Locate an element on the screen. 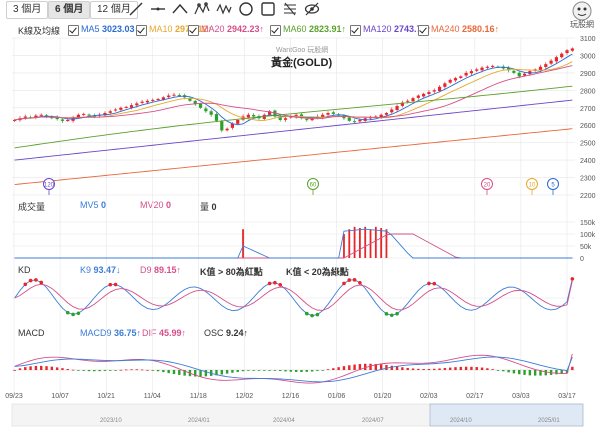  ma-marker-circle is located at coordinates (487, 184).